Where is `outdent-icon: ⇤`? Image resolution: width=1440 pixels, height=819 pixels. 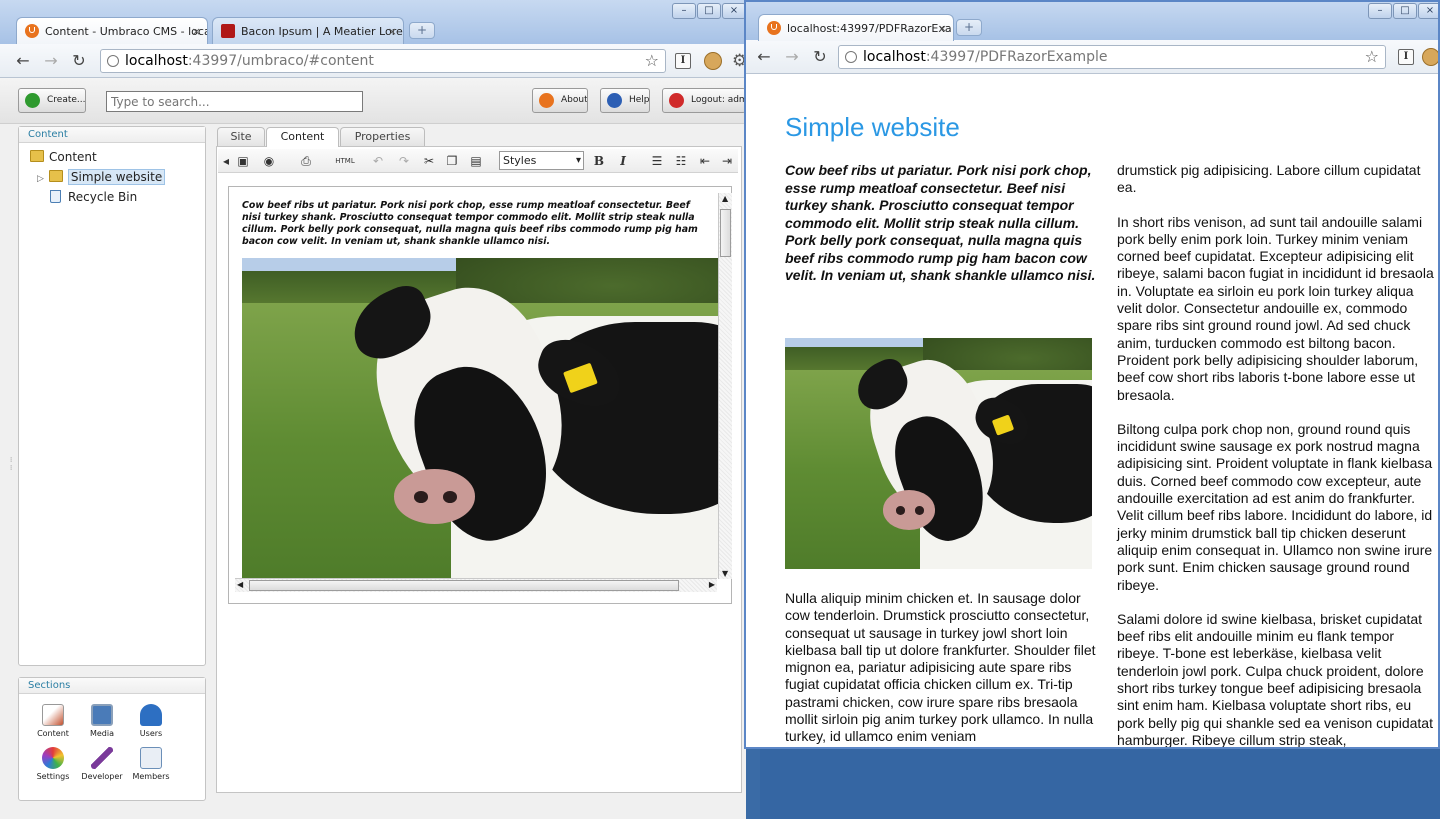 outdent-icon: ⇤ is located at coordinates (705, 161).